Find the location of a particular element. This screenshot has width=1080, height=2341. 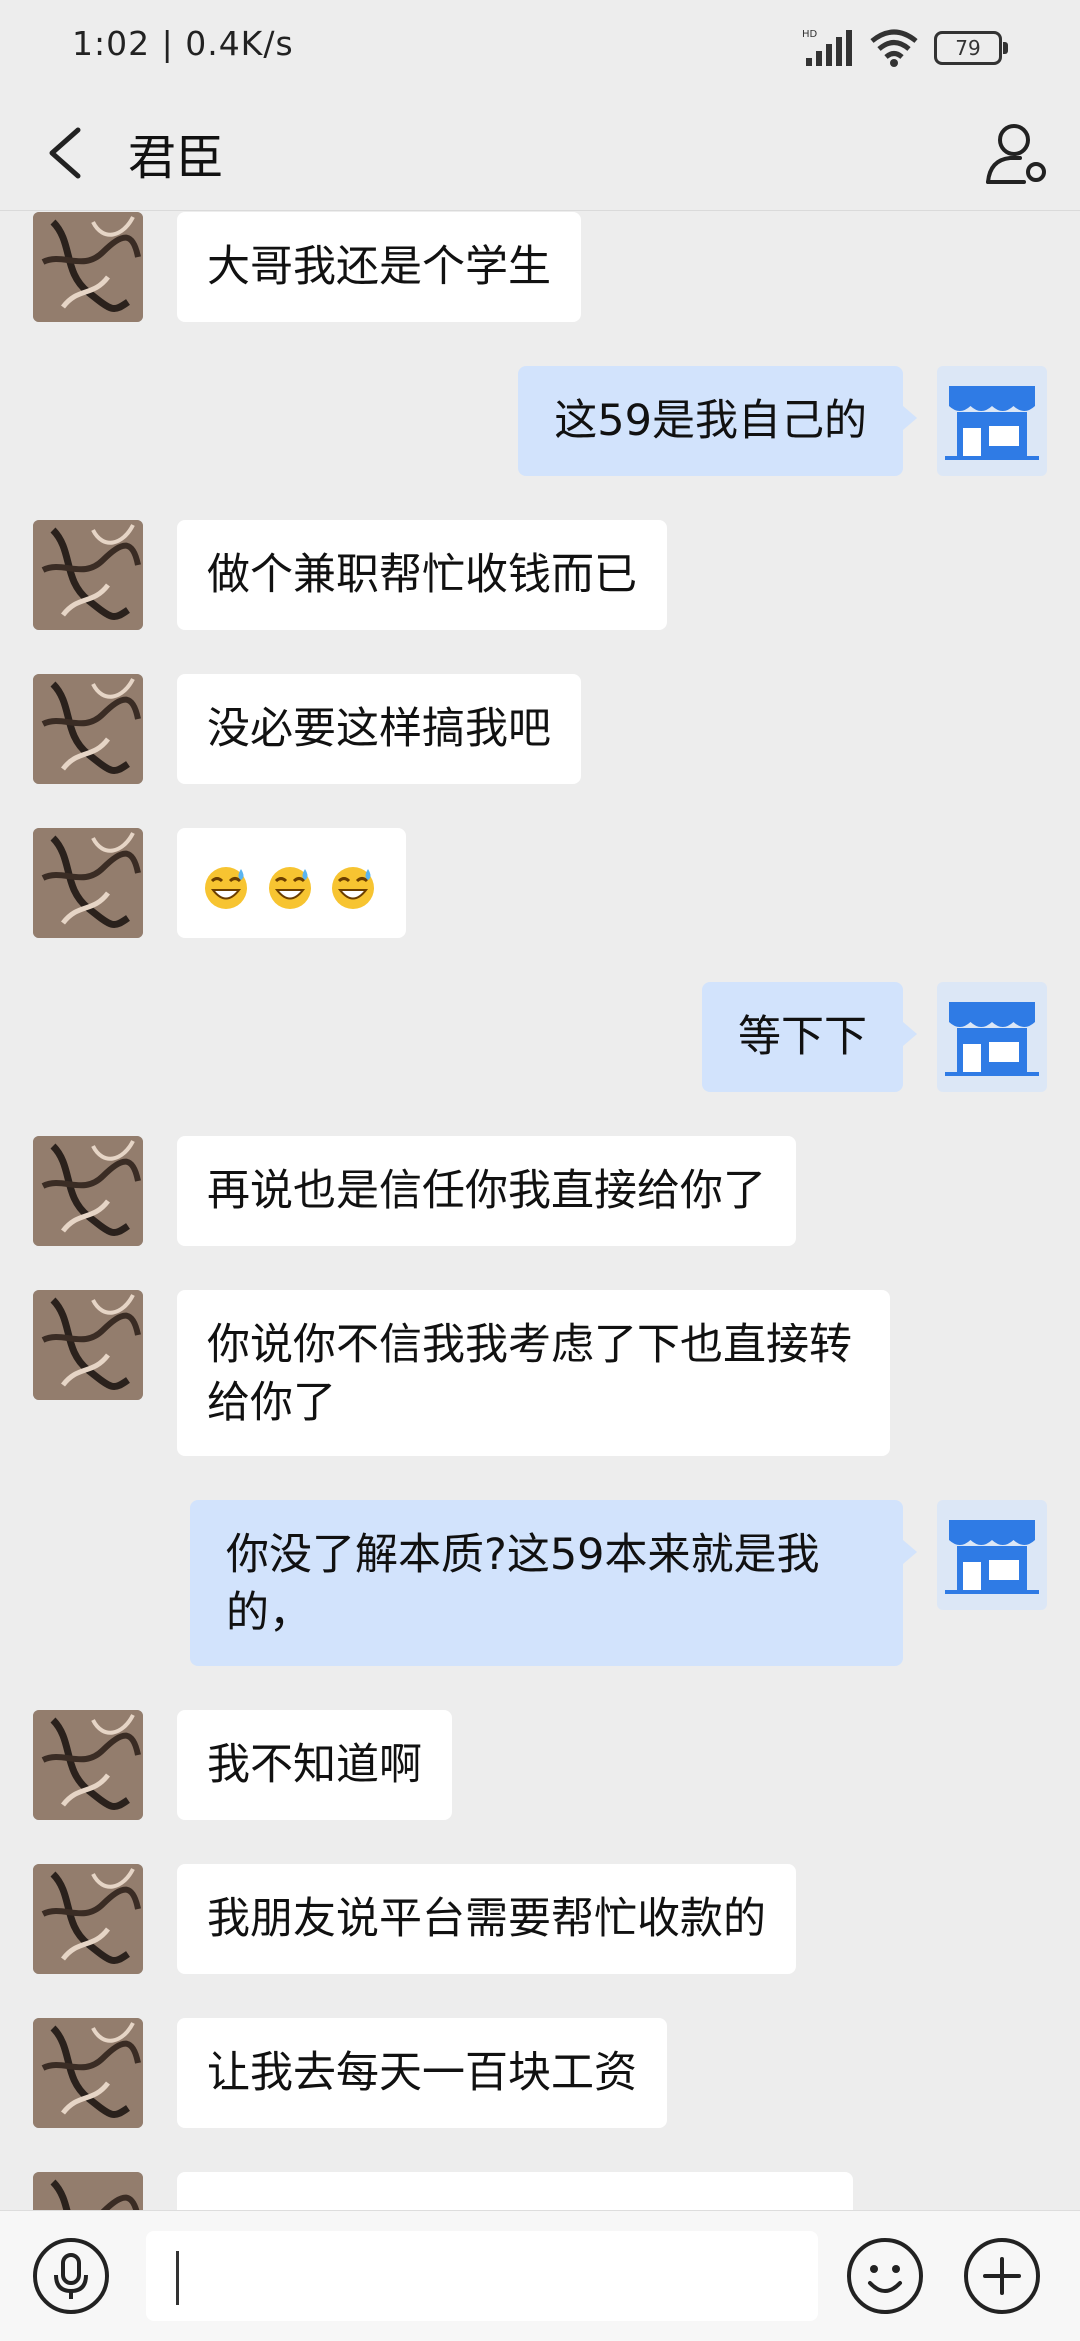

plus-icon is located at coordinates (1002, 2276).